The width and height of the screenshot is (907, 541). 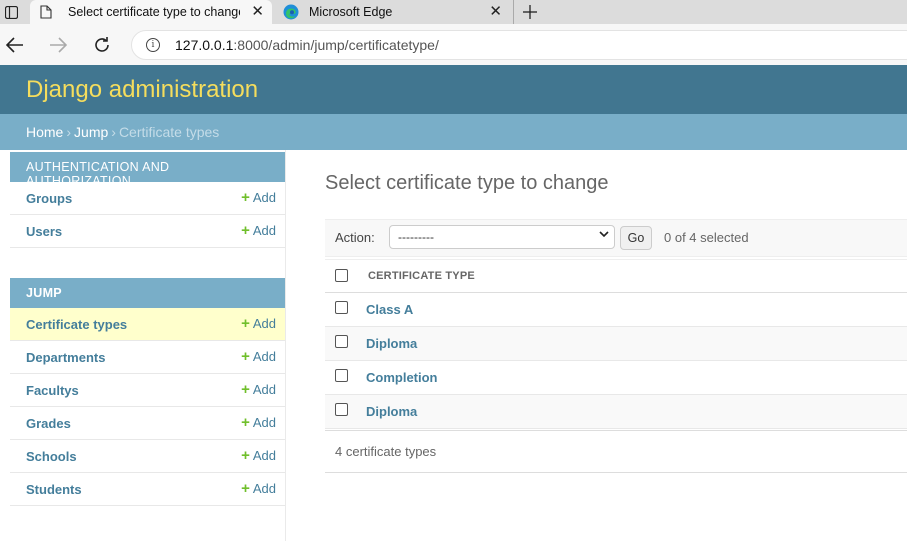 I want to click on sidebar-item-groups: Groups + Add, so click(x=147, y=198).